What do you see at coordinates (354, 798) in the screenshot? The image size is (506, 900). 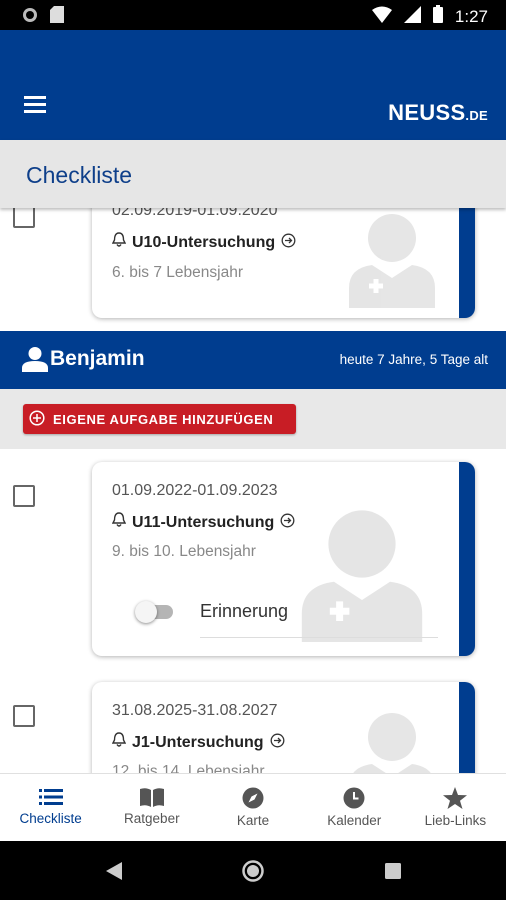 I see `clock-icon` at bounding box center [354, 798].